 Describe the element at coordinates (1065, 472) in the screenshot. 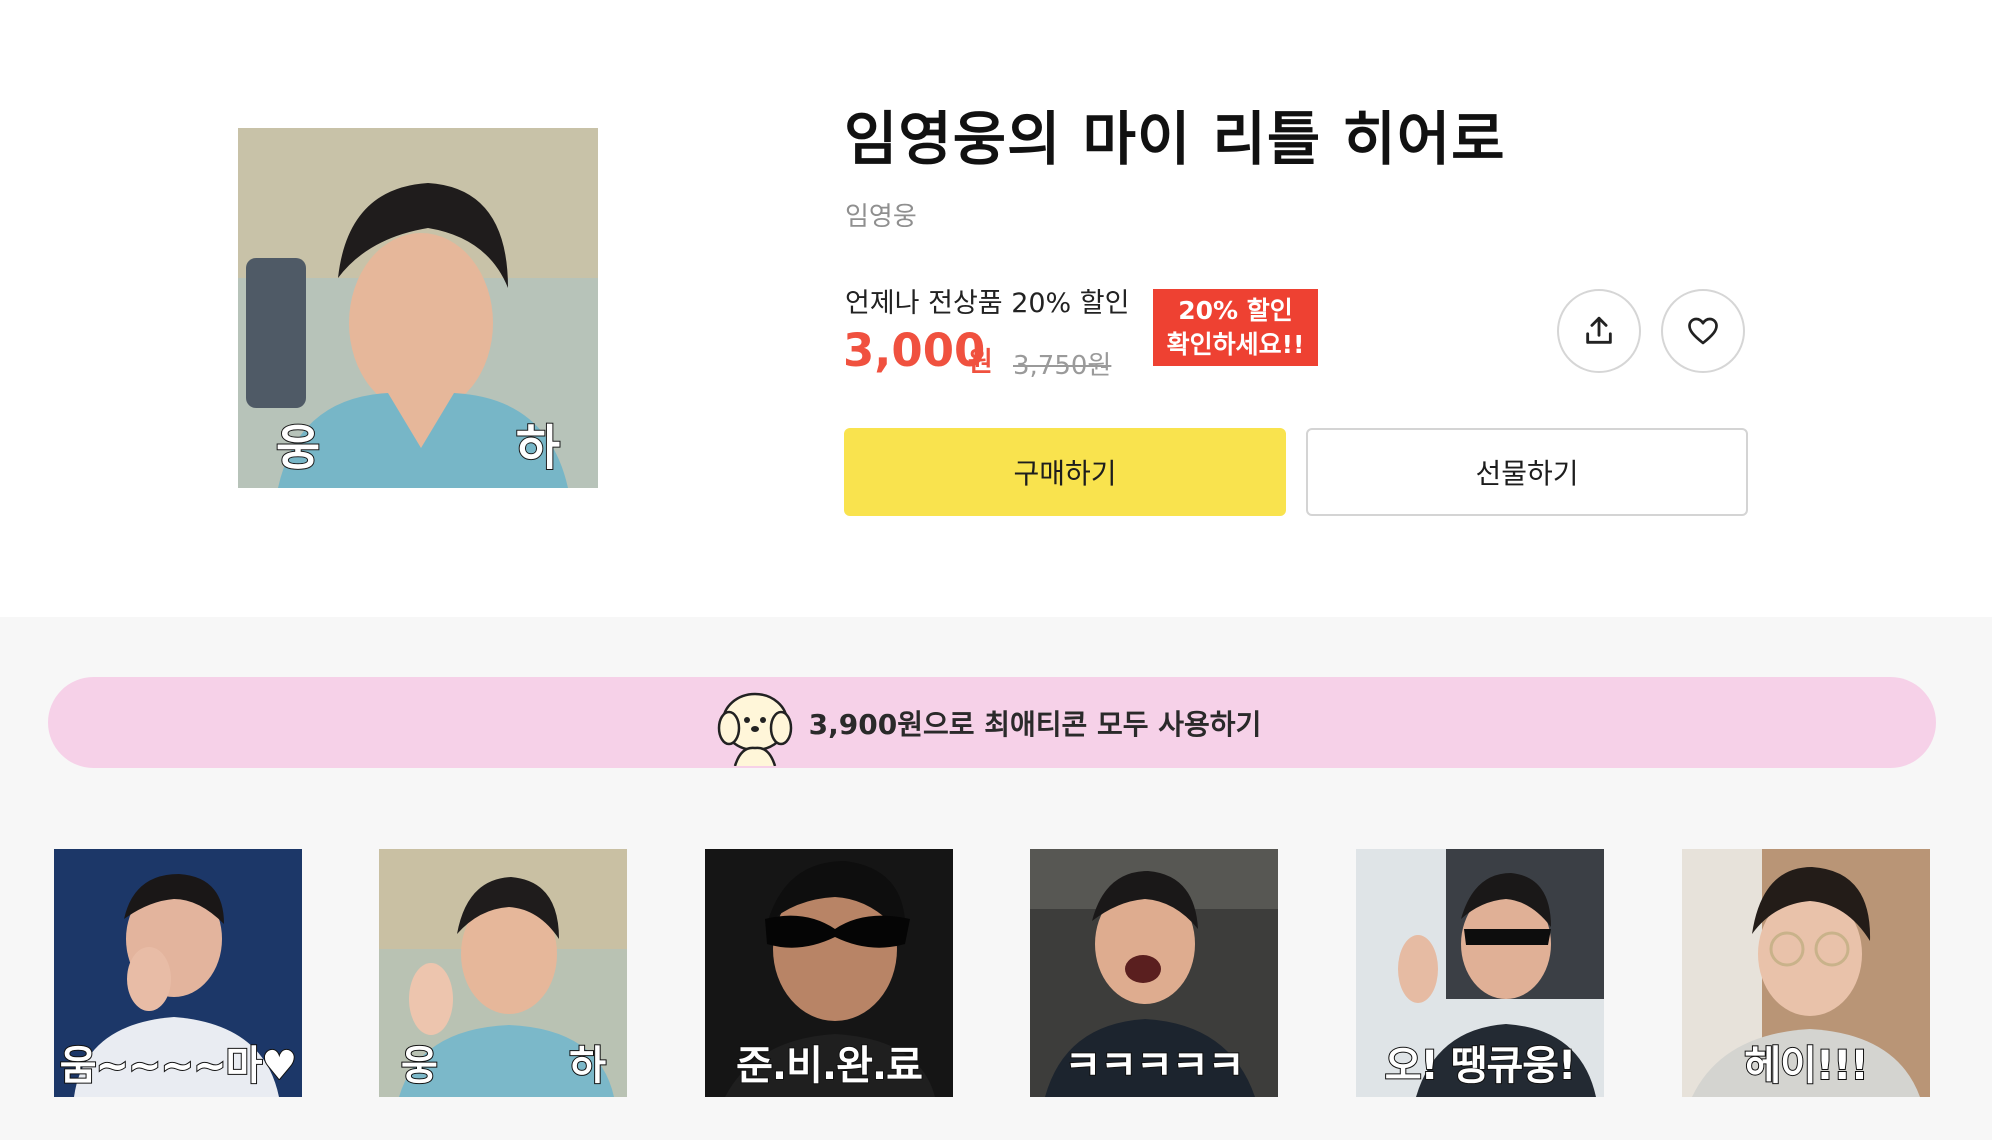

I see `buy-button: 구매하기` at that location.